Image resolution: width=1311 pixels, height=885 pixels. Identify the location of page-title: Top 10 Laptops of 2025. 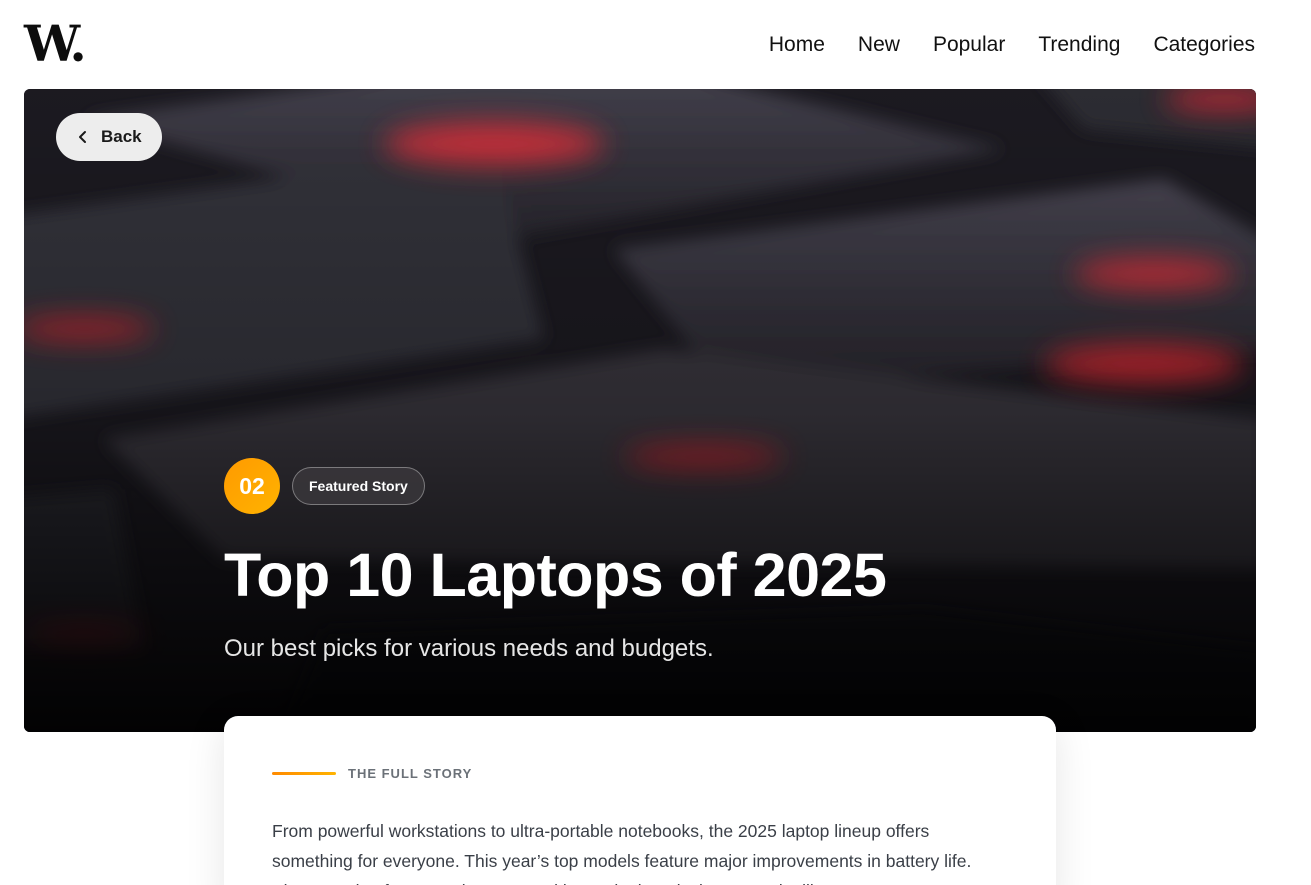
(555, 575).